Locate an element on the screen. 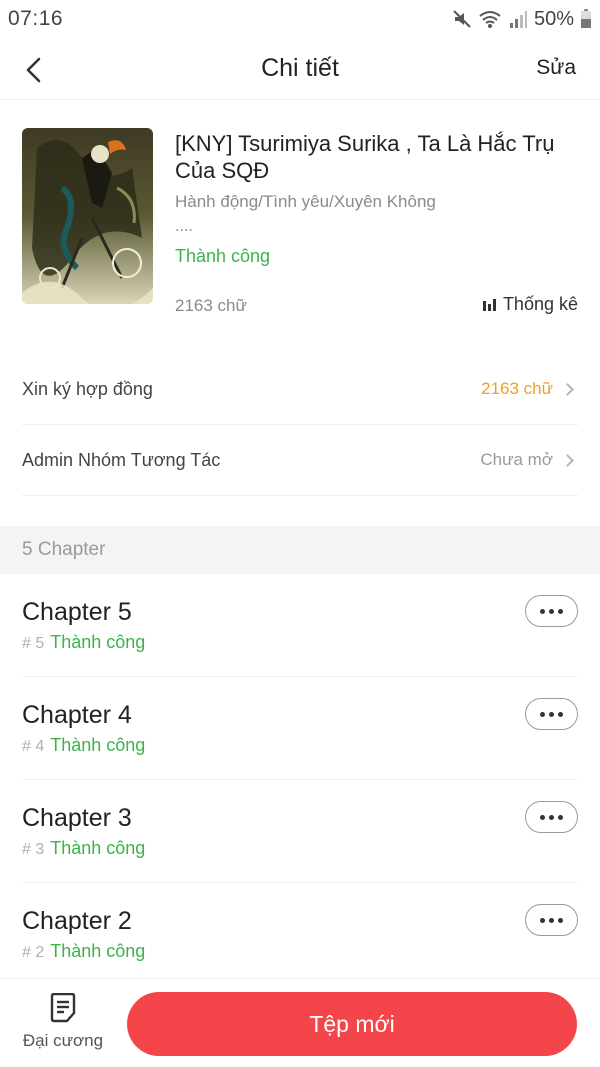  chapter-number: # 4 is located at coordinates (33, 746).